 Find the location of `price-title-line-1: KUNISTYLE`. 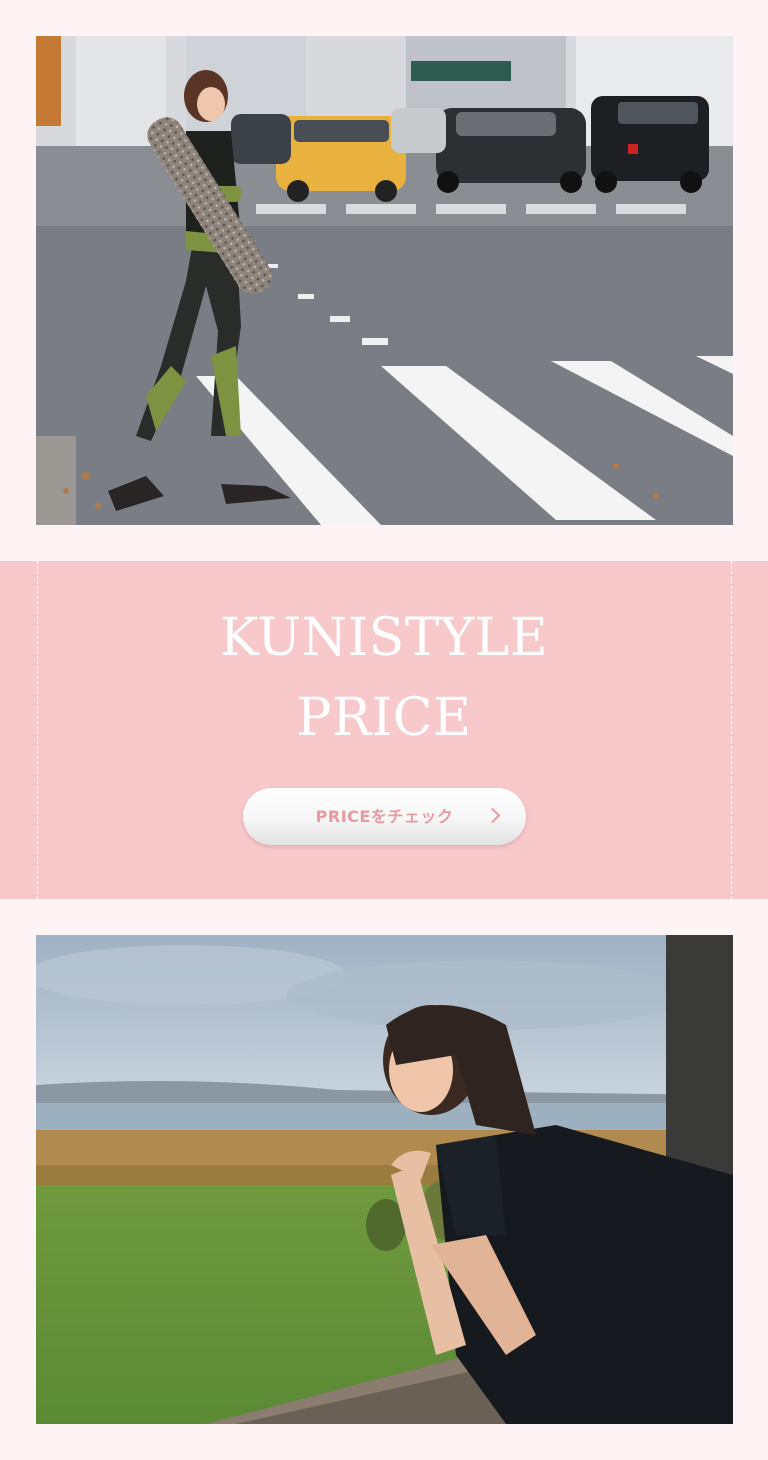

price-title-line-1: KUNISTYLE is located at coordinates (384, 638).